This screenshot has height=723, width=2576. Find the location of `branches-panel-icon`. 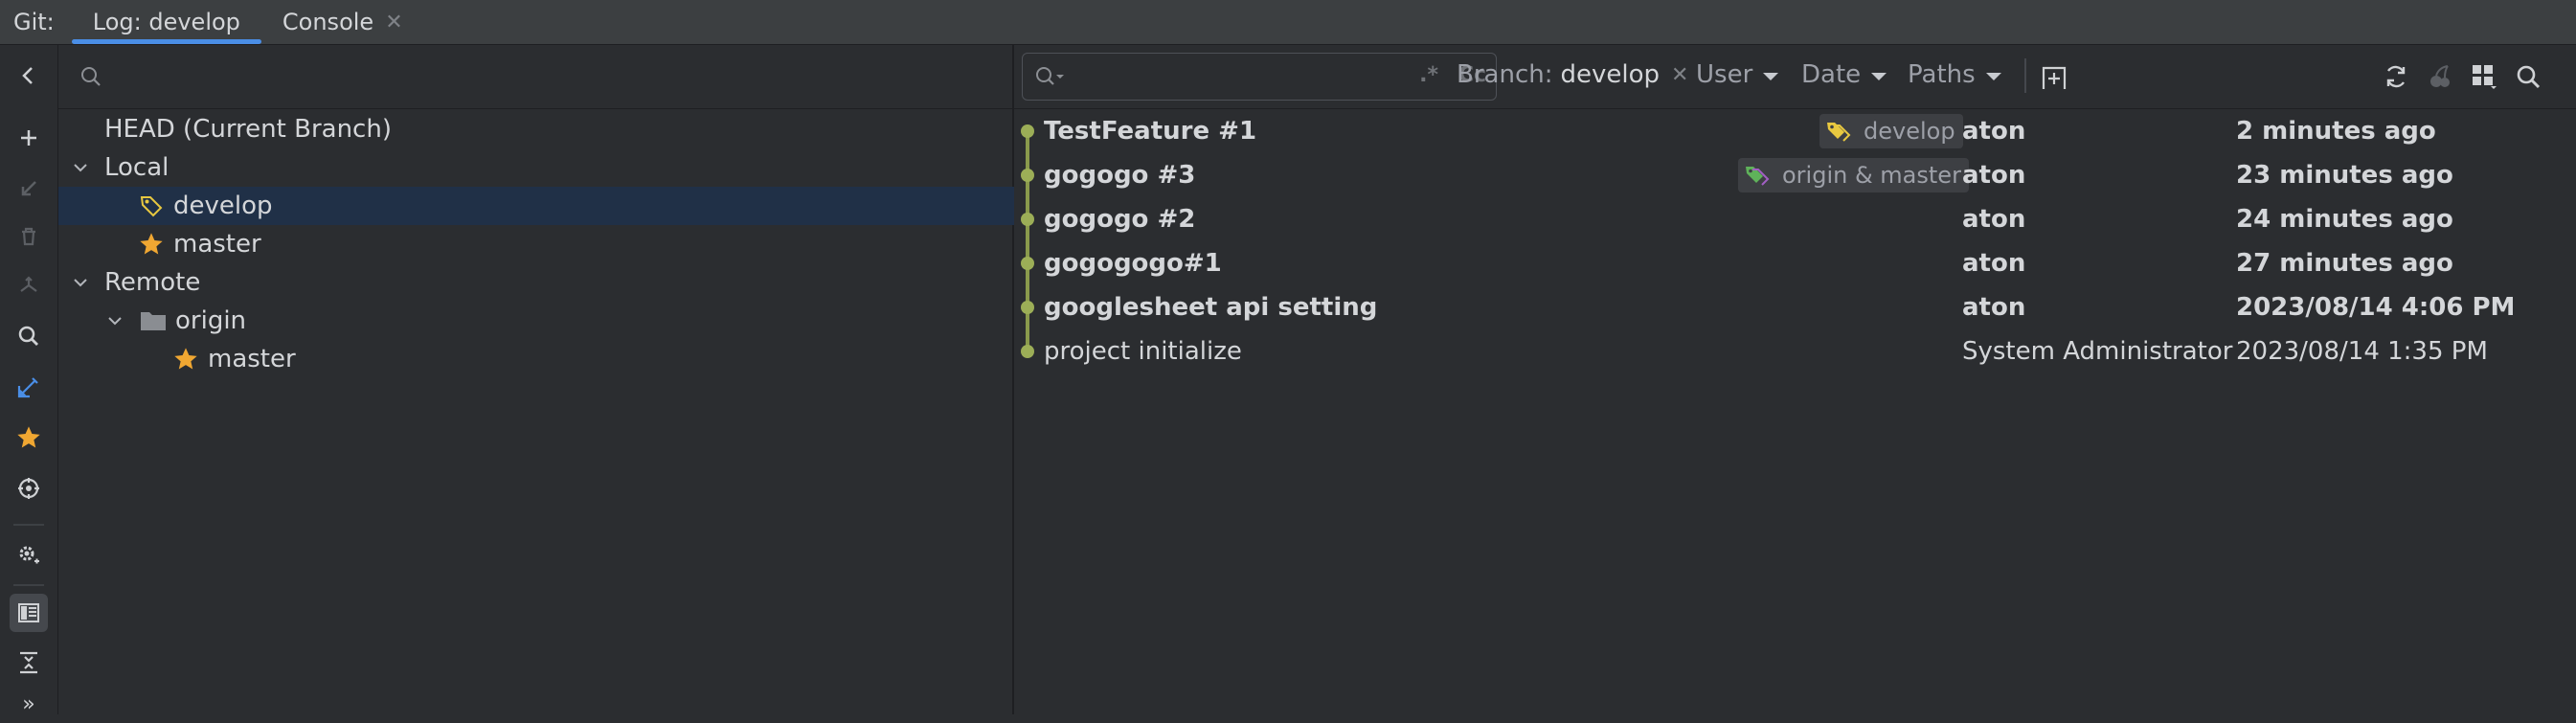

branches-panel-icon is located at coordinates (29, 613).